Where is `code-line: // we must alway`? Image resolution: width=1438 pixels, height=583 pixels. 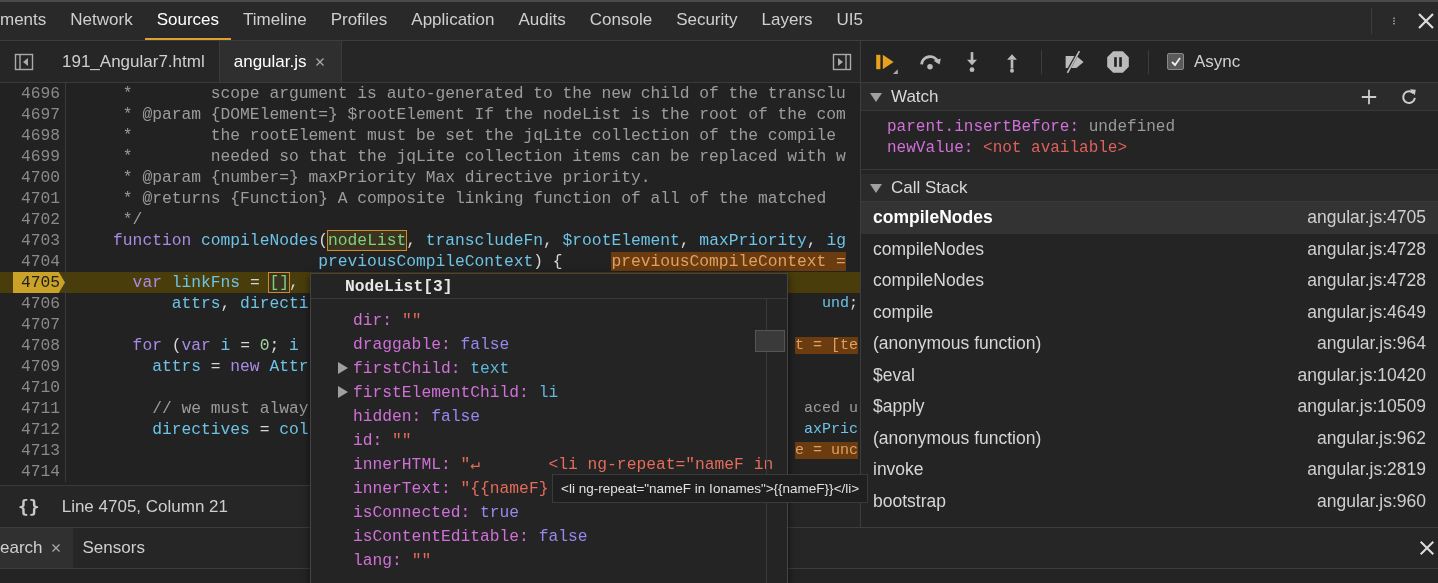
code-line: // we must alway is located at coordinates (230, 408).